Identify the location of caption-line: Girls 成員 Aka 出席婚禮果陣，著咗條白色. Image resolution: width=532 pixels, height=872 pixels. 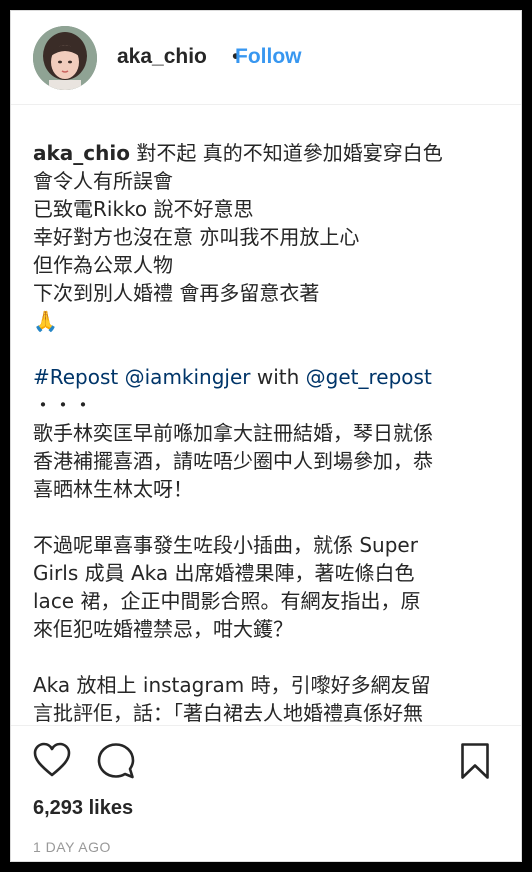
(224, 573).